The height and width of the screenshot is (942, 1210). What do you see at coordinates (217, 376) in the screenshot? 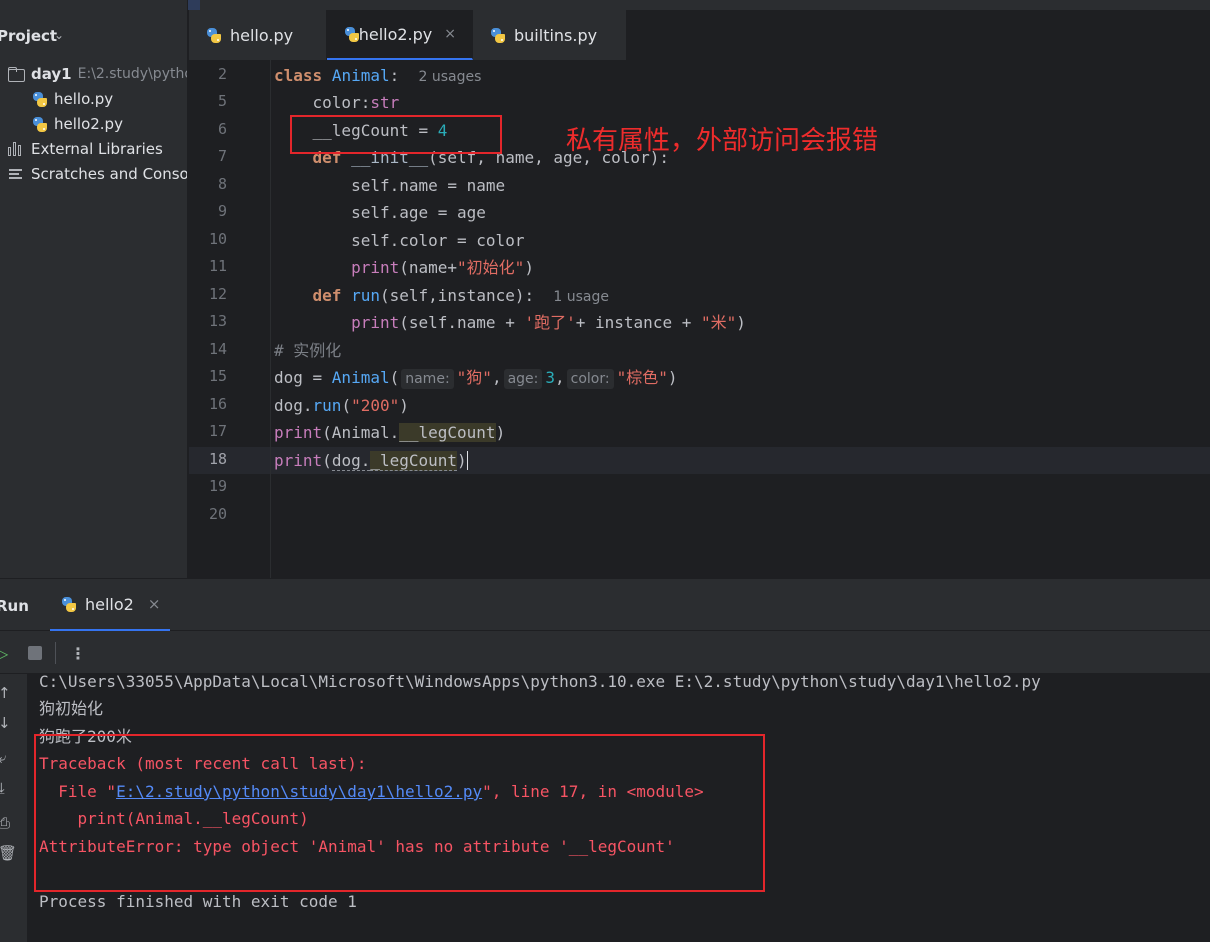
I see `line-number: 15` at bounding box center [217, 376].